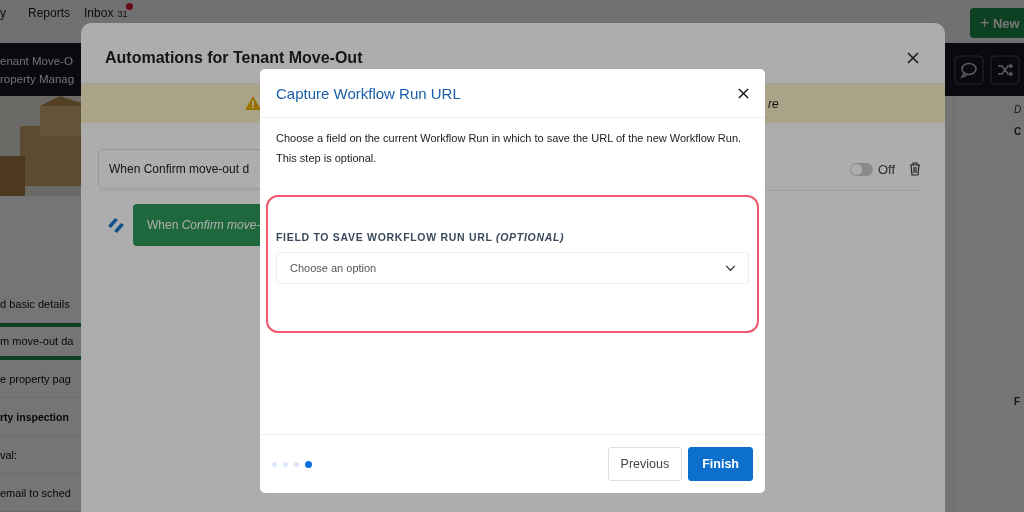  Describe the element at coordinates (122, 14) in the screenshot. I see `inbox-count: 31` at that location.